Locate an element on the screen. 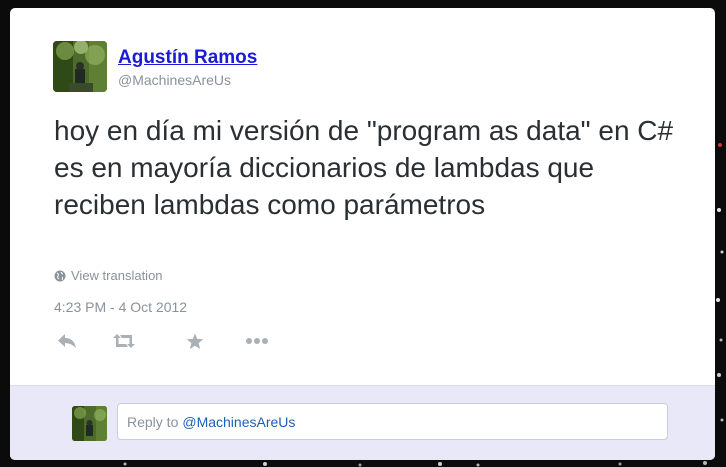  more-icon is located at coordinates (257, 341).